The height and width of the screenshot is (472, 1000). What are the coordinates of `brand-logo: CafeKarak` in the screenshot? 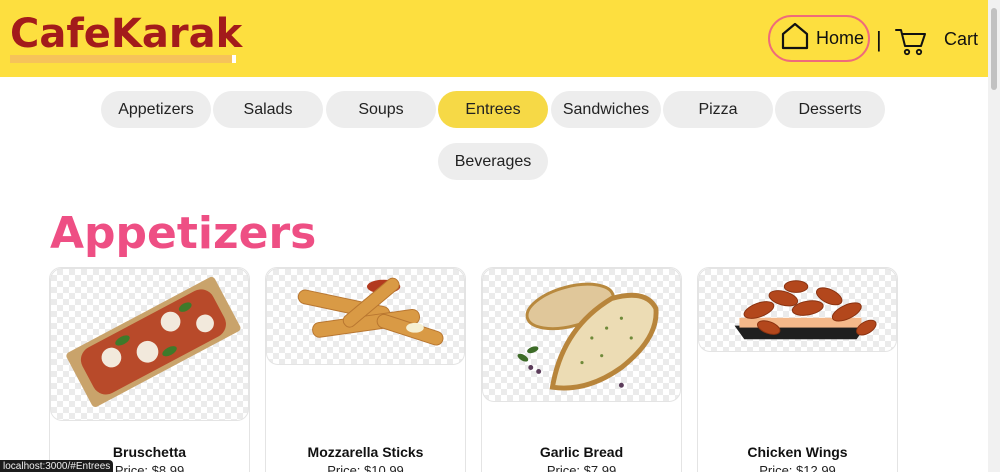 It's located at (126, 38).